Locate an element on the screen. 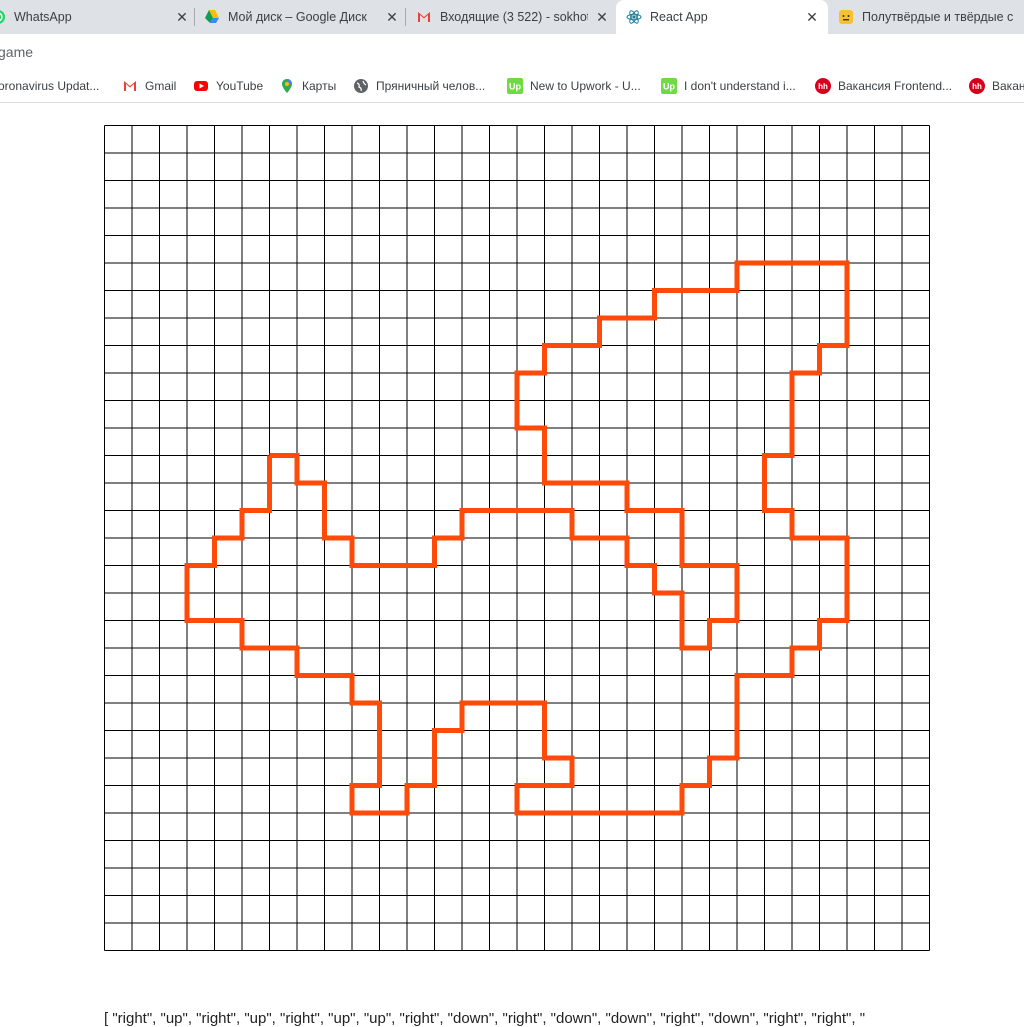 The height and width of the screenshot is (1027, 1024). tab-title: WhatsApp is located at coordinates (43, 17).